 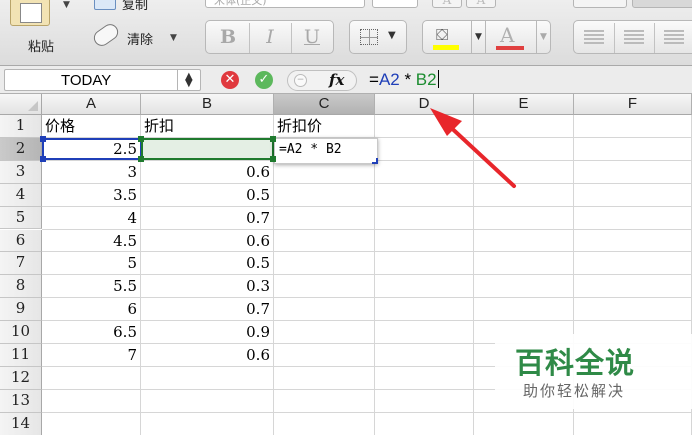 I want to click on column-header-e: E, so click(x=524, y=104).